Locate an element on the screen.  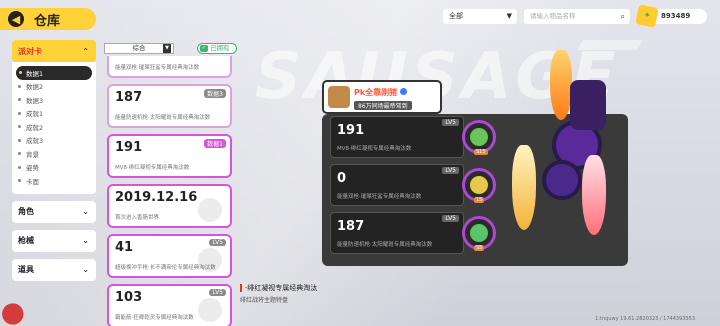
owned-filter-toggle: ✓ 已拥有 is located at coordinates (217, 48).